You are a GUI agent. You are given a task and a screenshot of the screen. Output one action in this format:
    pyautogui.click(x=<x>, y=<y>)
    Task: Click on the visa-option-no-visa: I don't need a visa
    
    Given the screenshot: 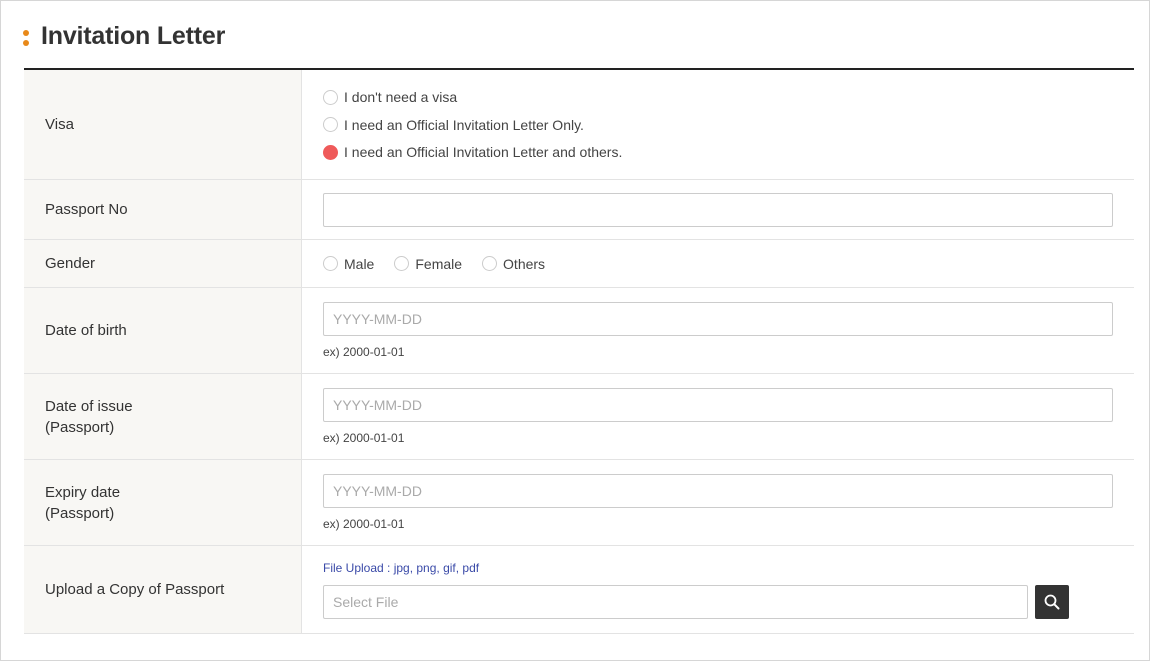 What is the action you would take?
    pyautogui.click(x=718, y=97)
    